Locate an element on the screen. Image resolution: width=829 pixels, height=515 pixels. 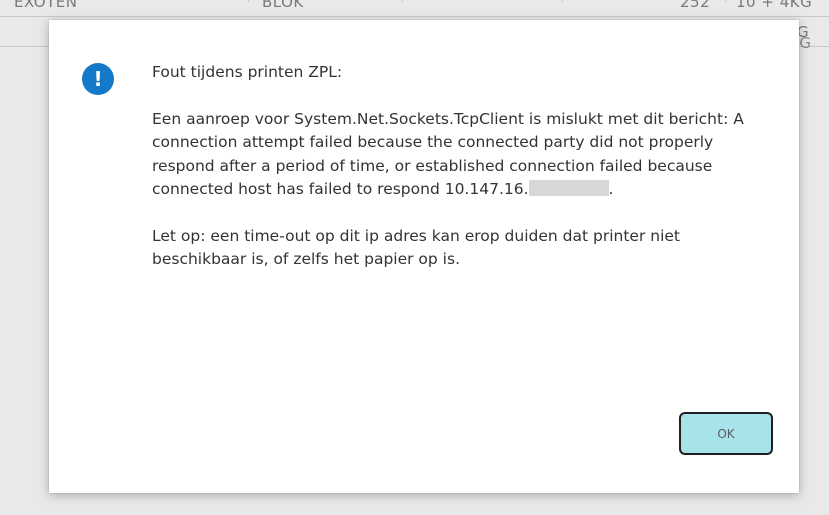
dialog-body-suffix: . is located at coordinates (611, 189).